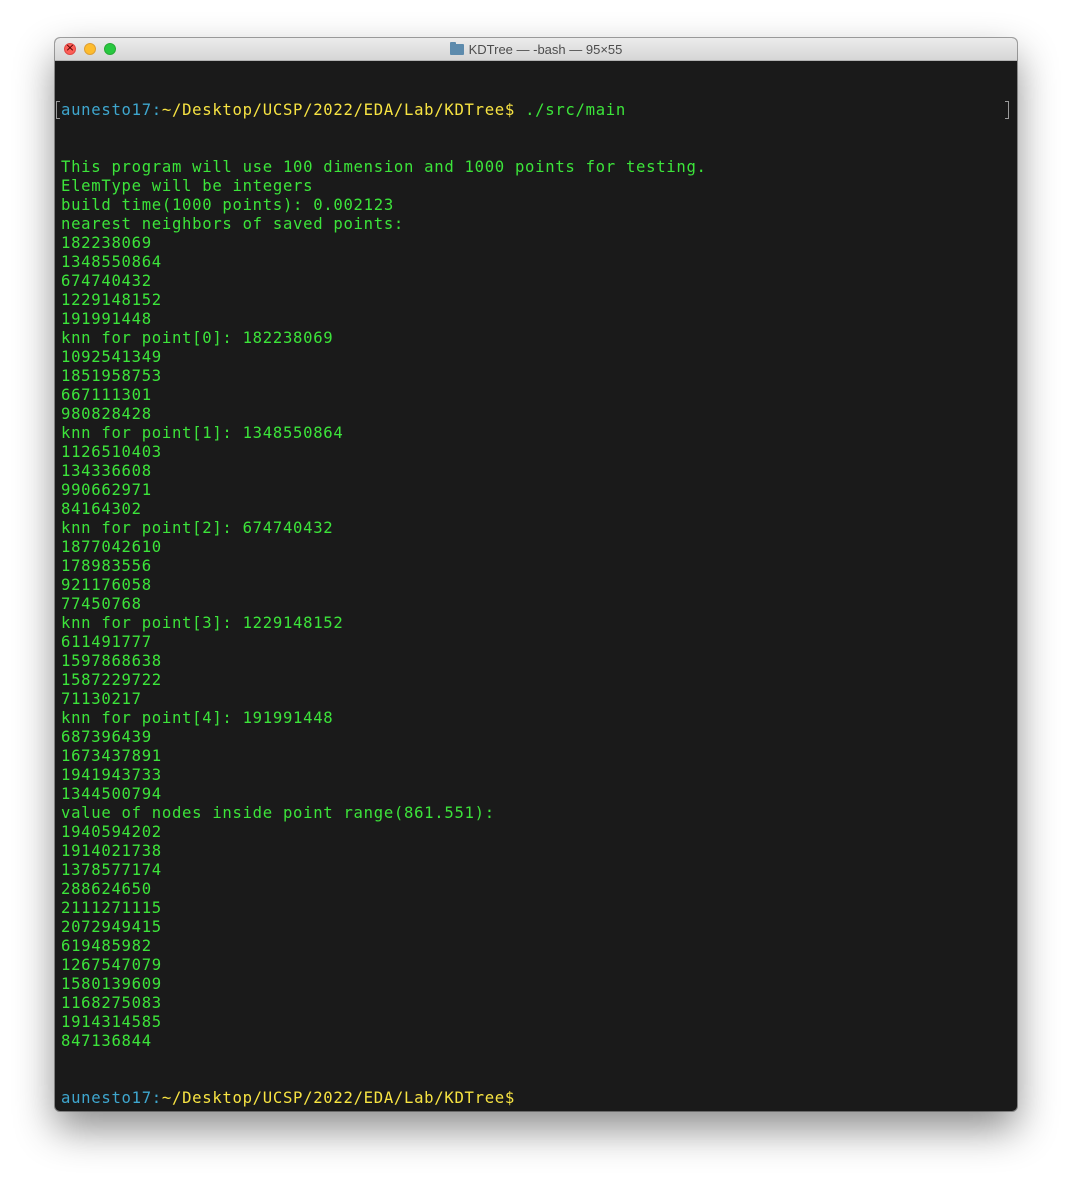 Image resolution: width=1072 pixels, height=1185 pixels. What do you see at coordinates (111, 908) in the screenshot?
I see `output-line: 2111271115` at bounding box center [111, 908].